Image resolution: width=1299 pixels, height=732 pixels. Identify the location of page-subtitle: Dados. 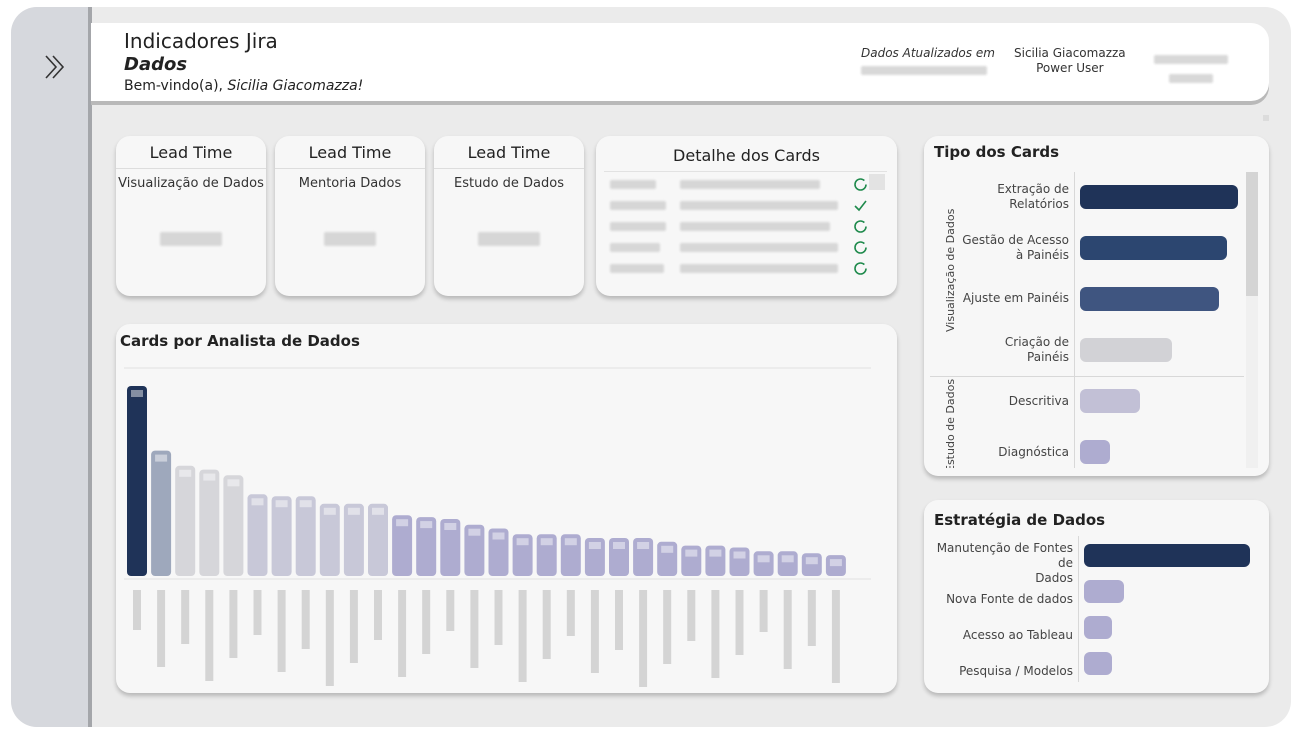
(156, 64).